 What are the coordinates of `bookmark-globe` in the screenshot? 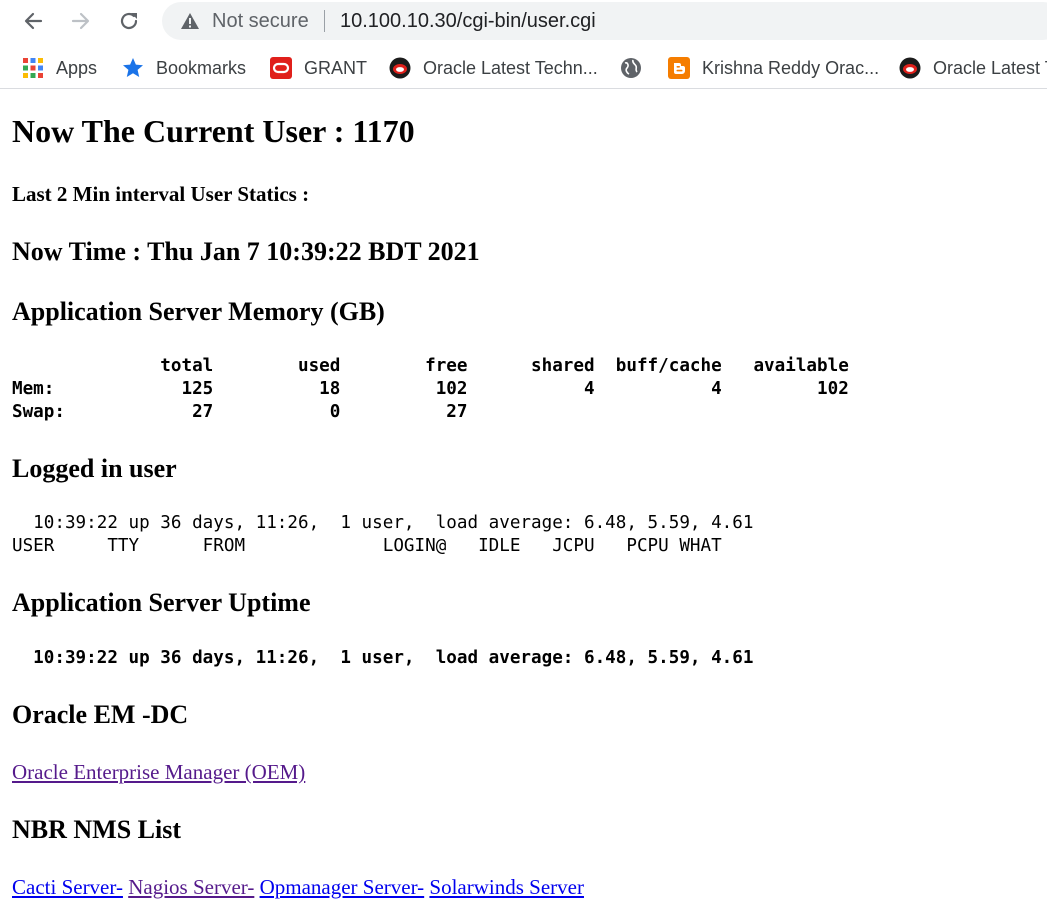 It's located at (637, 68).